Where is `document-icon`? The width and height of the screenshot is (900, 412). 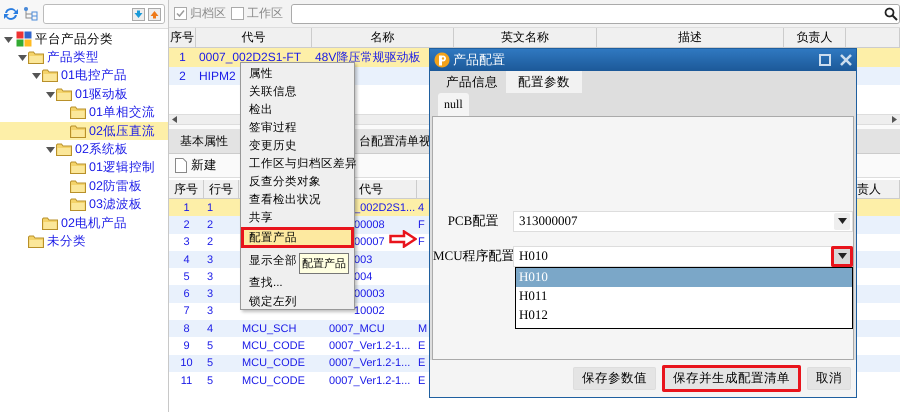
document-icon is located at coordinates (181, 165).